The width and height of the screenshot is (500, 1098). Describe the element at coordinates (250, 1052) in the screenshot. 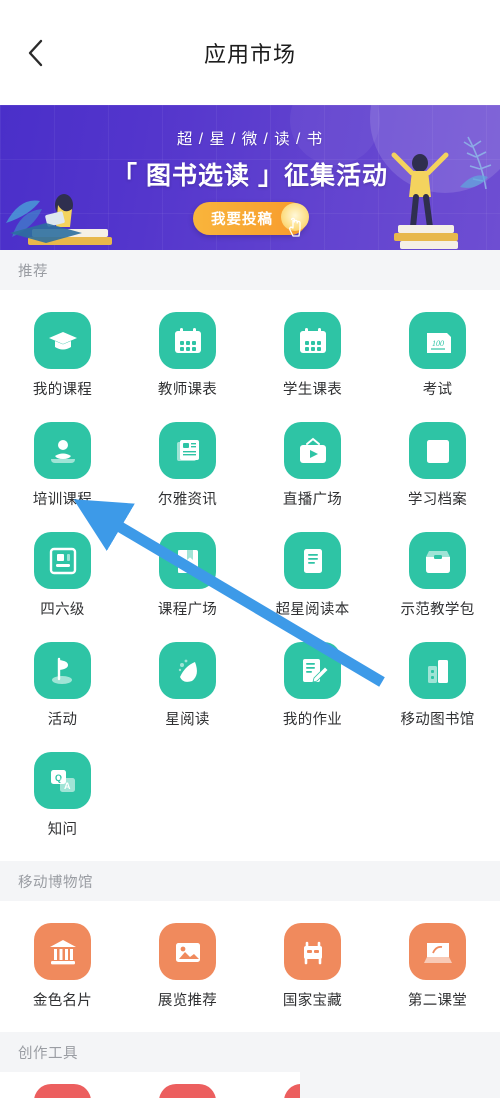

I see `section-header-2: 创作工具` at that location.